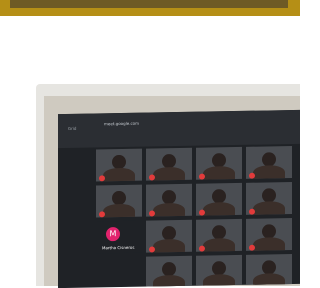 This screenshot has height=288, width=320. I want to click on participant-tile-avatar: M Martha Cisneros, so click(119, 237).